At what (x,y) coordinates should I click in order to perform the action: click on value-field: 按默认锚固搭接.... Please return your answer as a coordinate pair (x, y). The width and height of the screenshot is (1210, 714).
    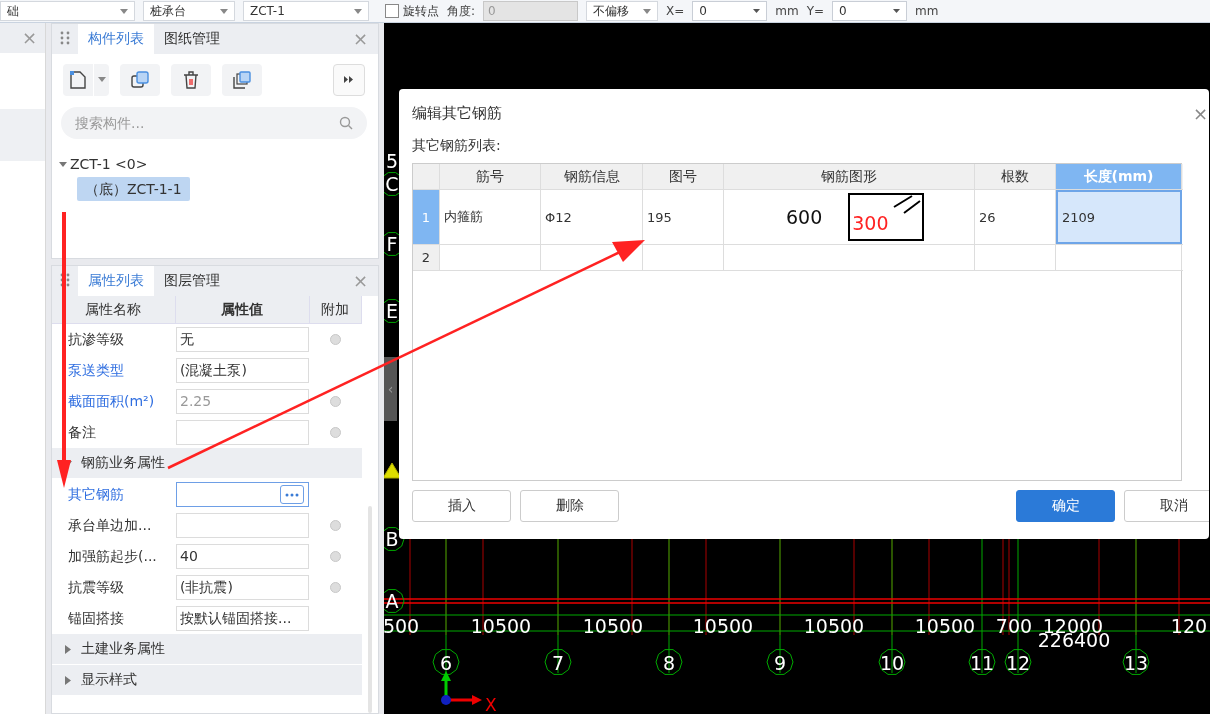
    Looking at the image, I should click on (242, 618).